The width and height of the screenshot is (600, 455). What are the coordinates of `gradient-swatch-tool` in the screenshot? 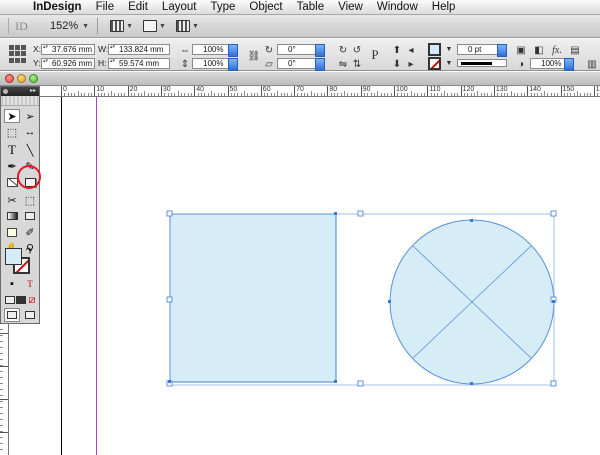 It's located at (12, 216).